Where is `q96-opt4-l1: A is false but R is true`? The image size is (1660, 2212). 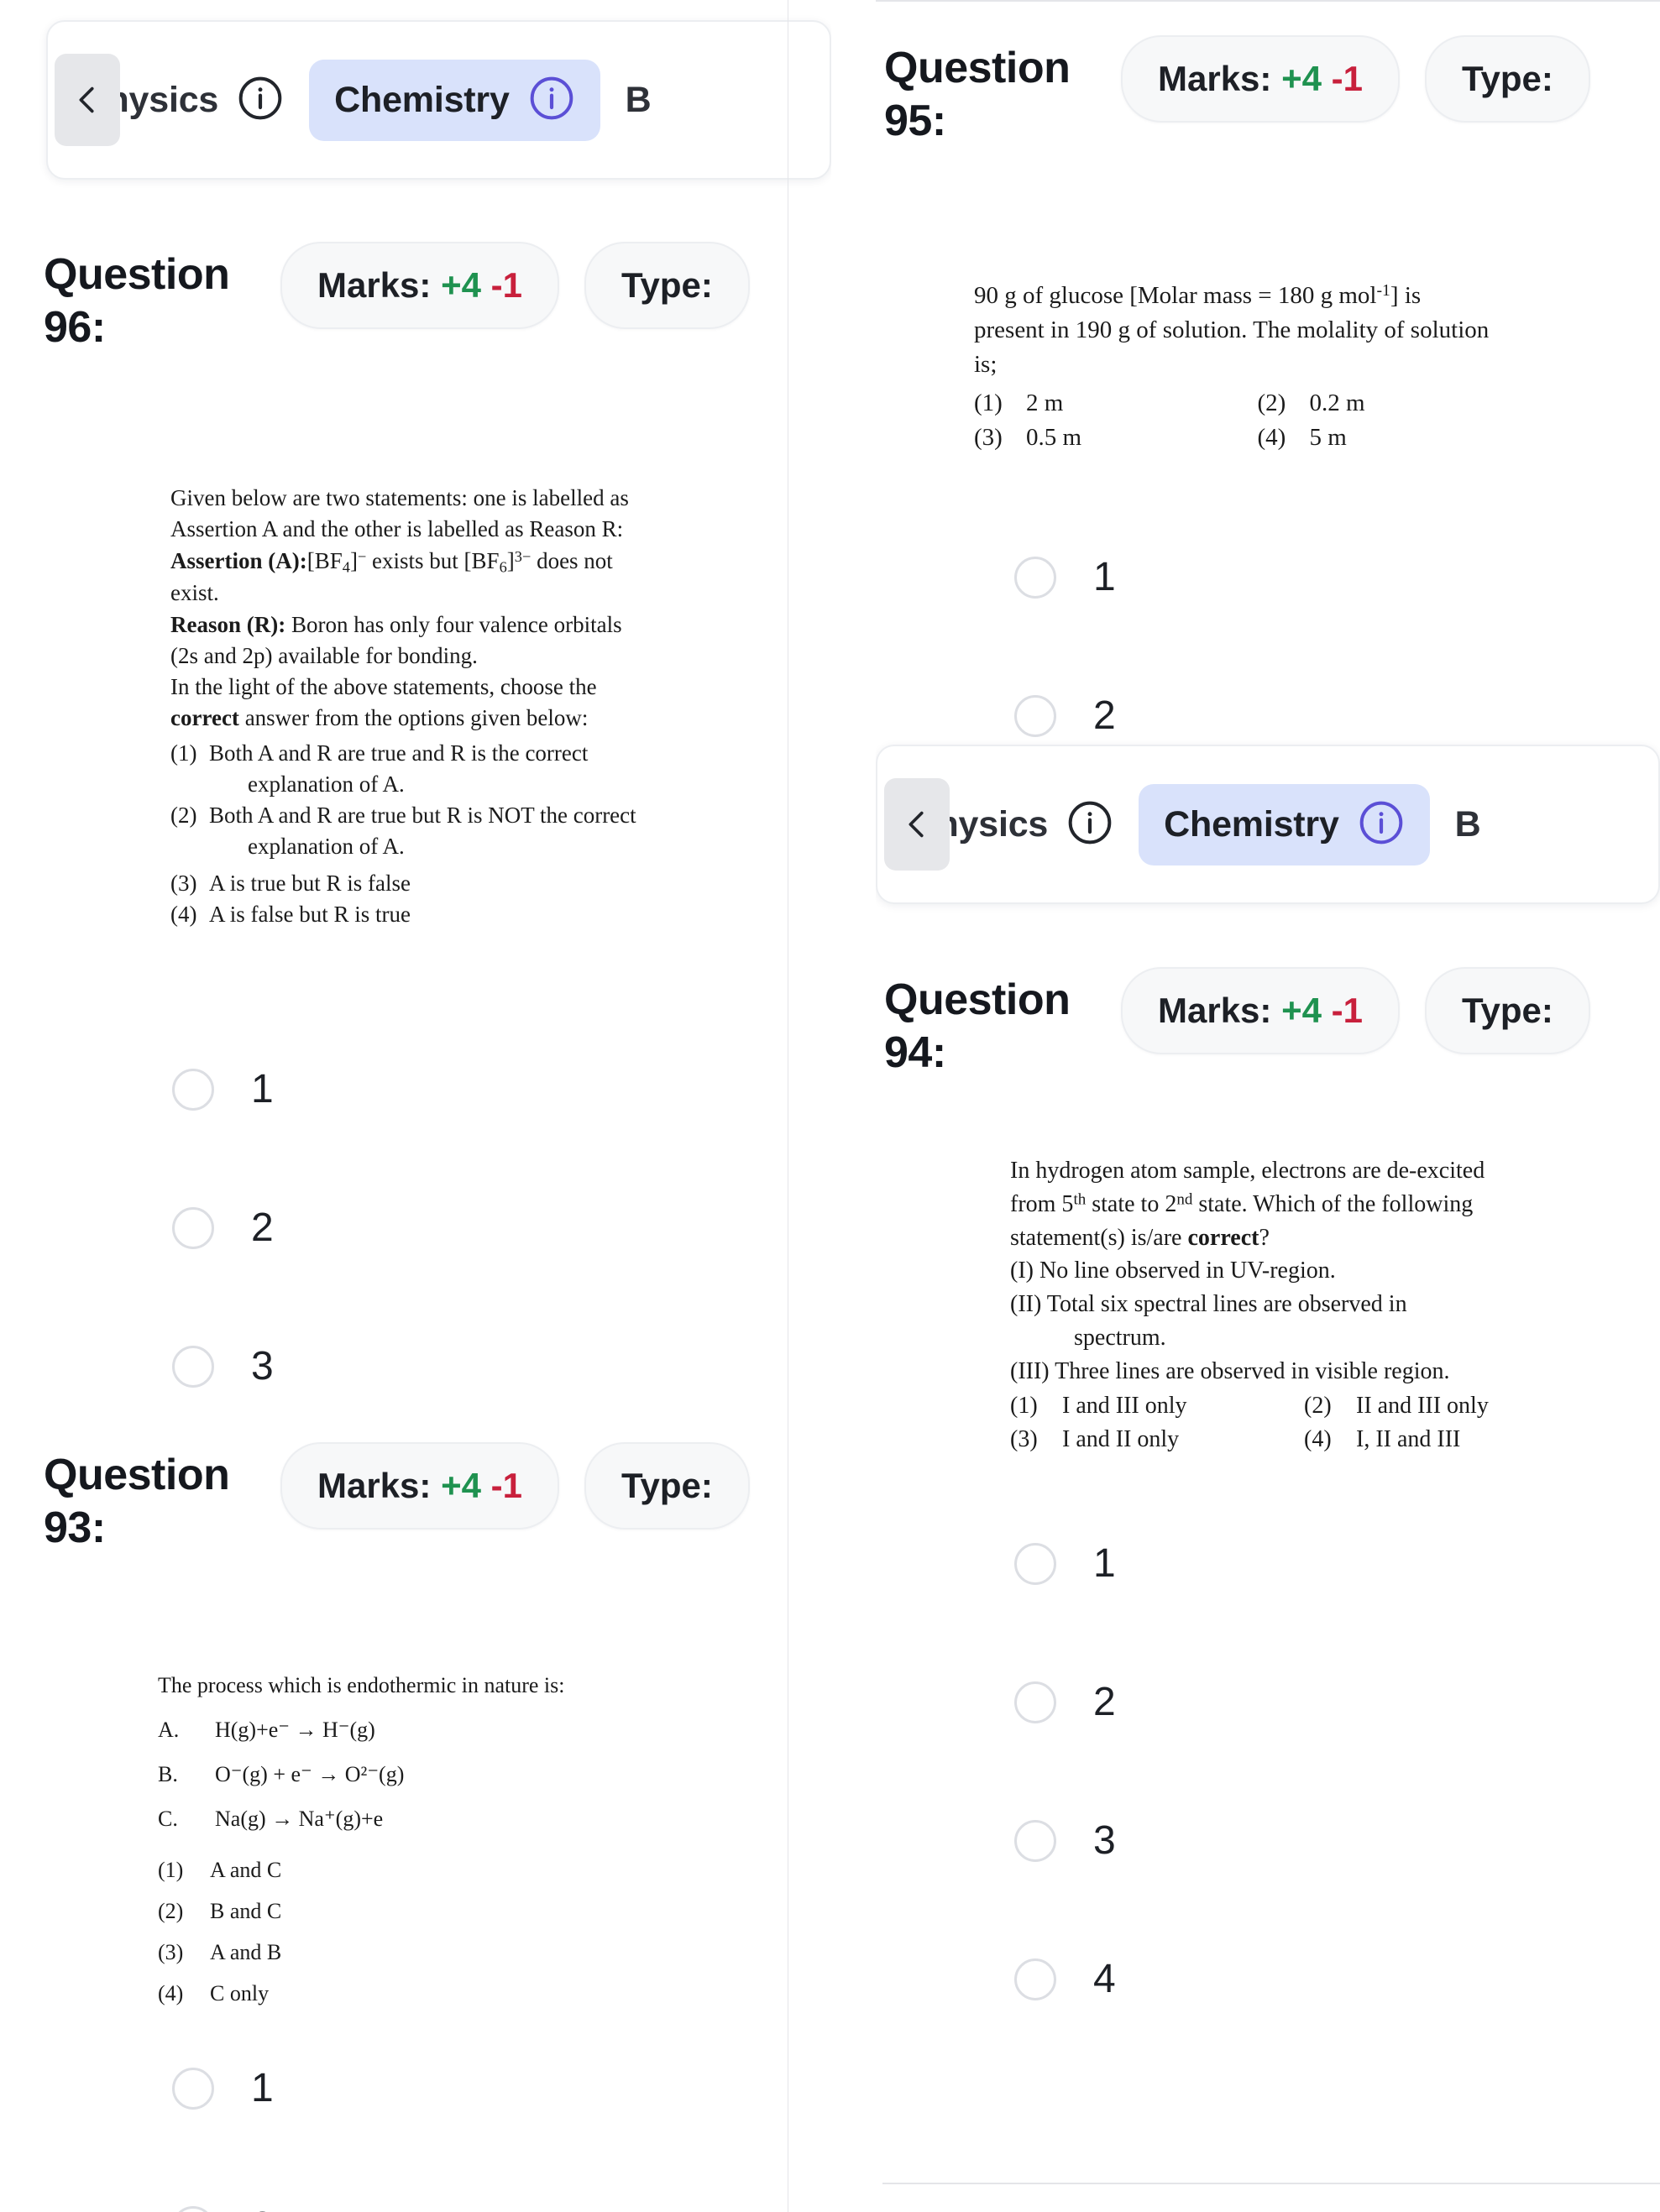
q96-opt4-l1: A is false but R is true is located at coordinates (310, 914).